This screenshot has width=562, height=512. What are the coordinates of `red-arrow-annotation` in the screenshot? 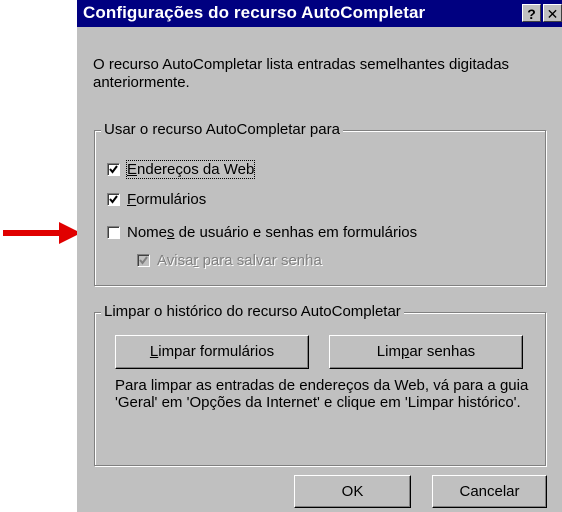 It's located at (42, 233).